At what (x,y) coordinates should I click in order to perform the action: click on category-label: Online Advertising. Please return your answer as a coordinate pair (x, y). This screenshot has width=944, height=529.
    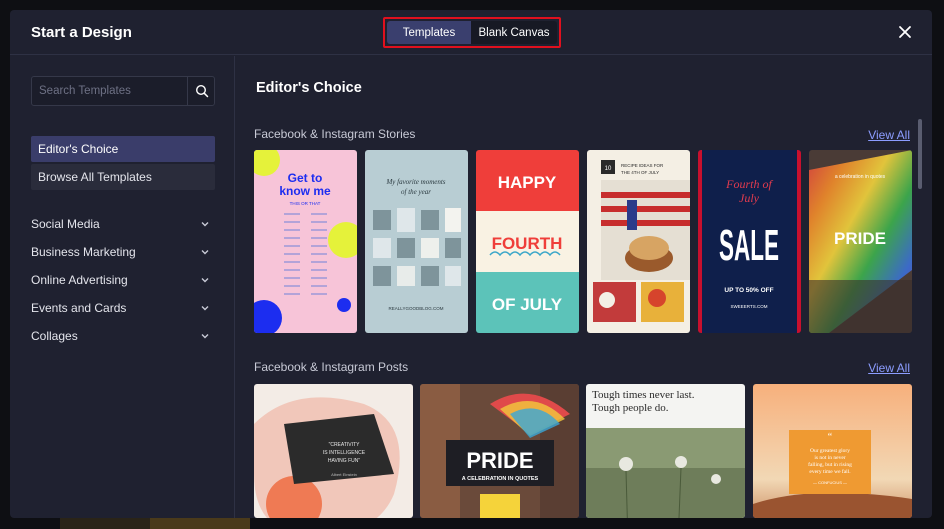
    Looking at the image, I should click on (79, 280).